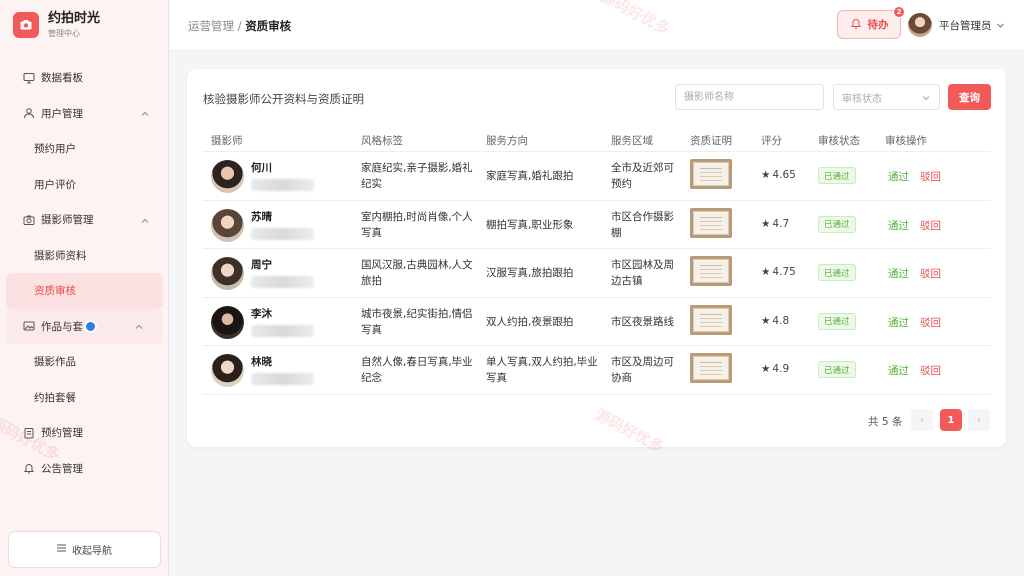 The image size is (1024, 576). Describe the element at coordinates (899, 12) in the screenshot. I see `todo-count-badge: 2` at that location.